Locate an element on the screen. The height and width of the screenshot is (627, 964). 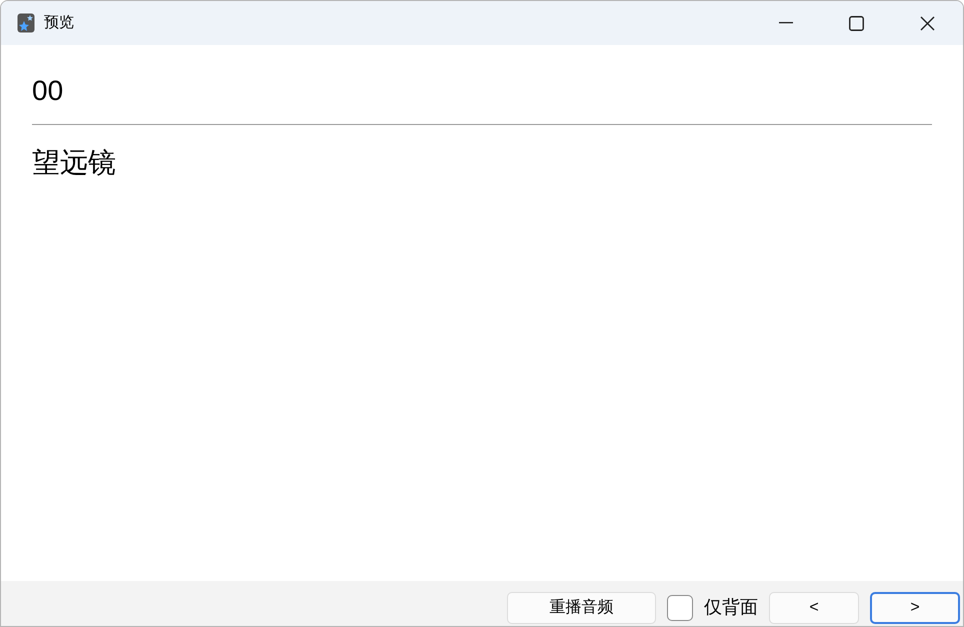
replay-audio-button: 重播音频 is located at coordinates (581, 608).